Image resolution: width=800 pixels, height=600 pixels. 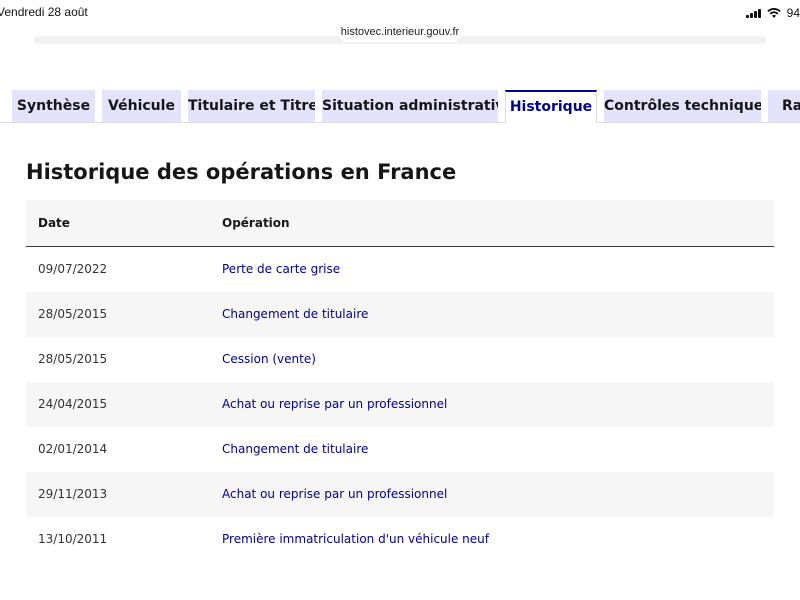 I want to click on table-row: 28/05/2015 Cession (vente), so click(x=400, y=359).